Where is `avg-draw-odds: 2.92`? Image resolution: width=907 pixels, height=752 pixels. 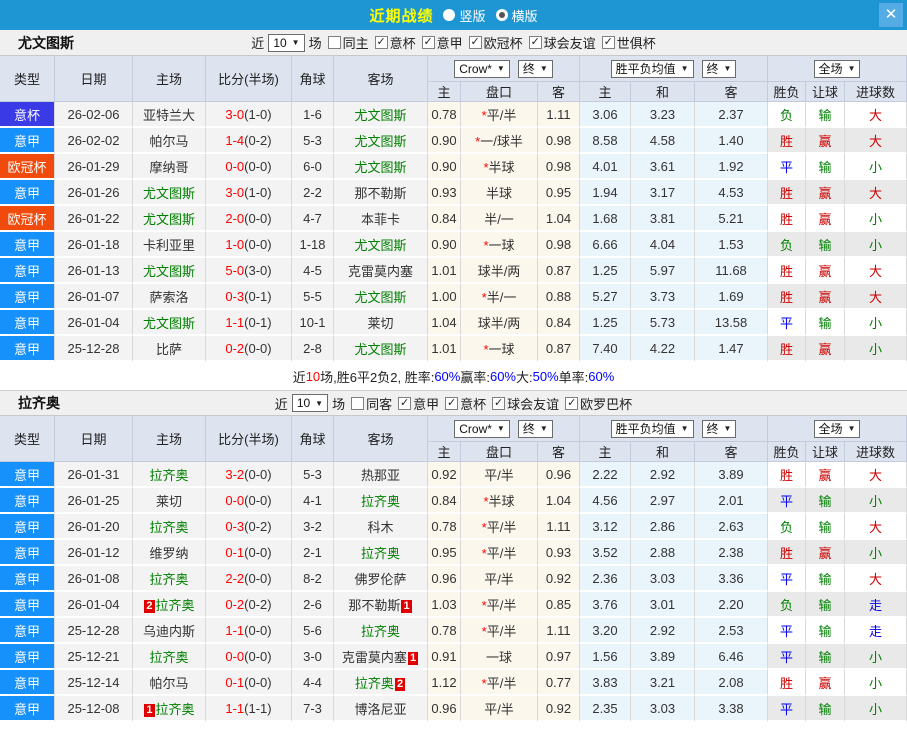
avg-draw-odds: 2.92 is located at coordinates (663, 631).